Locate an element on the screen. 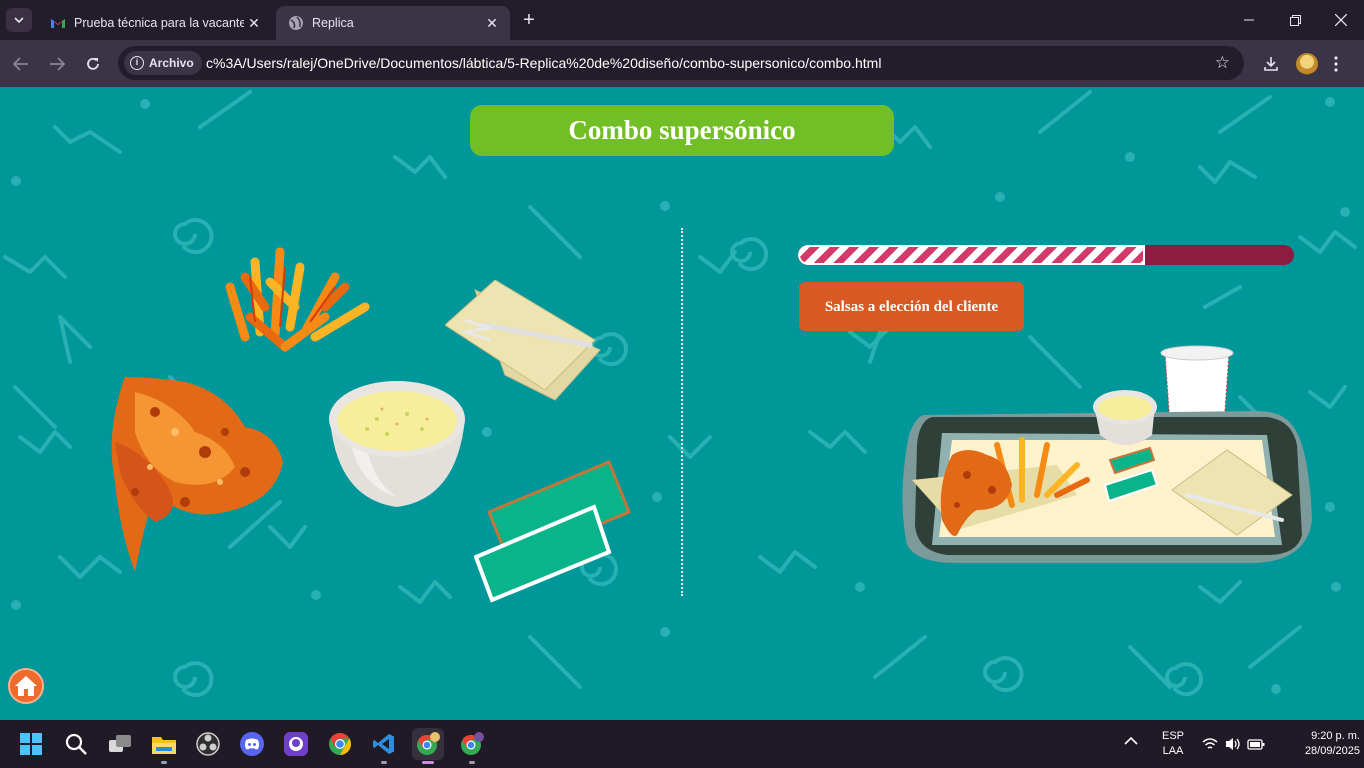 This screenshot has height=768, width=1364. download-icon is located at coordinates (1271, 64).